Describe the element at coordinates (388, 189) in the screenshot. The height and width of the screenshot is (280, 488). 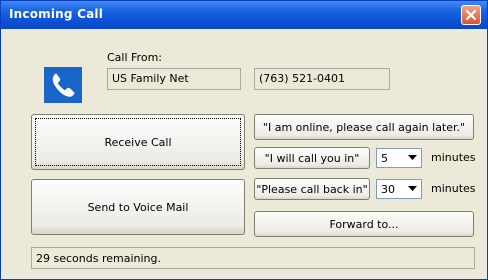
I see `call-back-minutes-value: 30` at that location.